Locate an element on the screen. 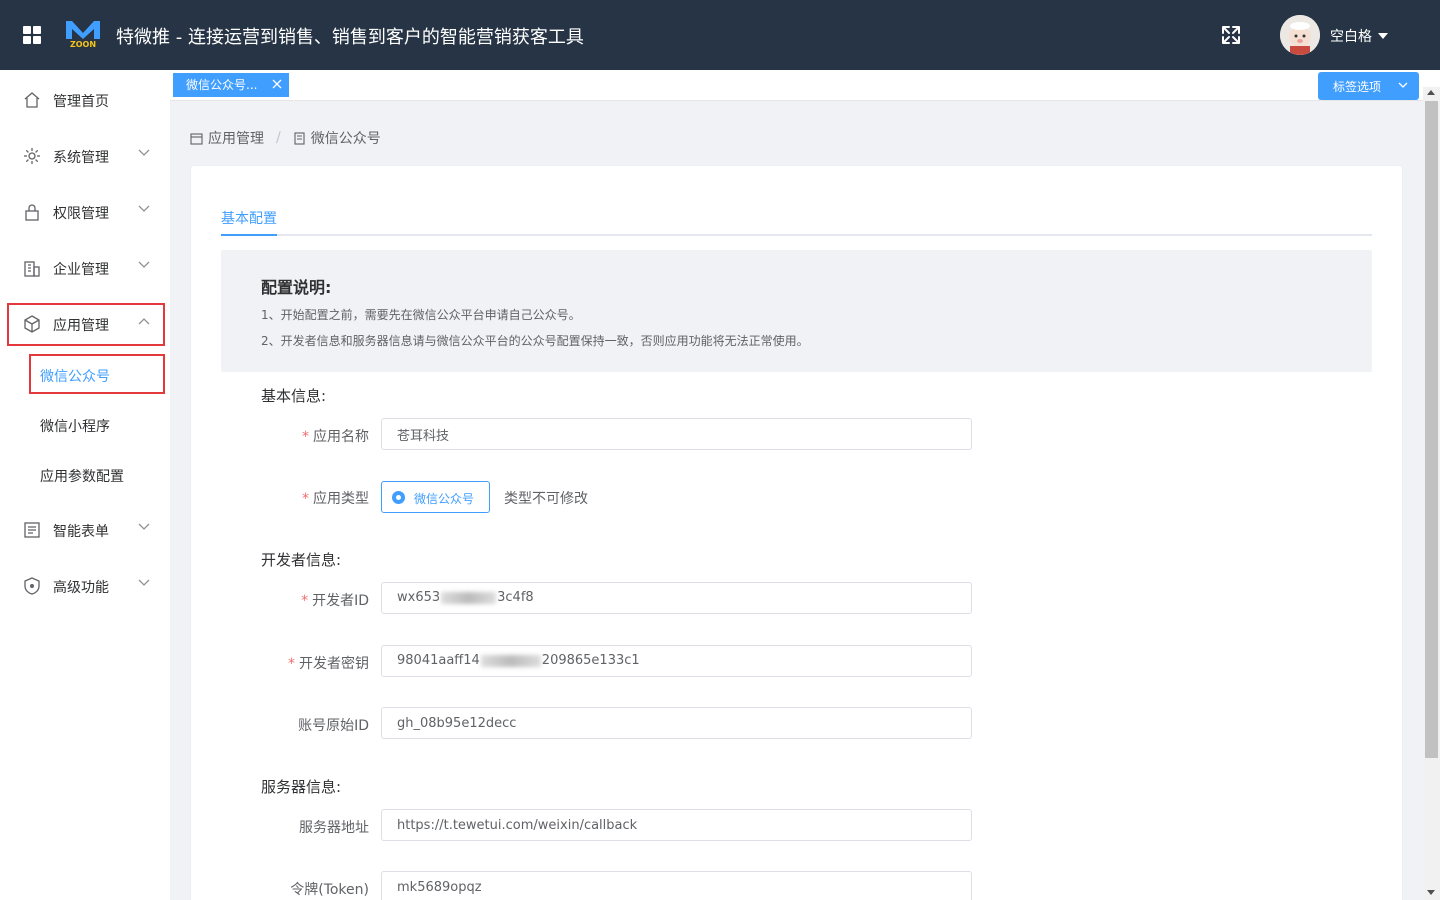 The height and width of the screenshot is (900, 1440). tab-active-indicator is located at coordinates (249, 235).